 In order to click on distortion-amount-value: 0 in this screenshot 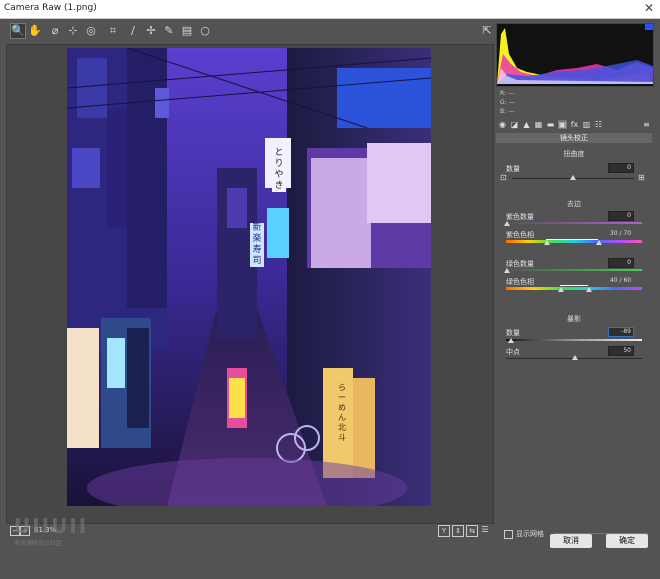, I will do `click(621, 168)`.